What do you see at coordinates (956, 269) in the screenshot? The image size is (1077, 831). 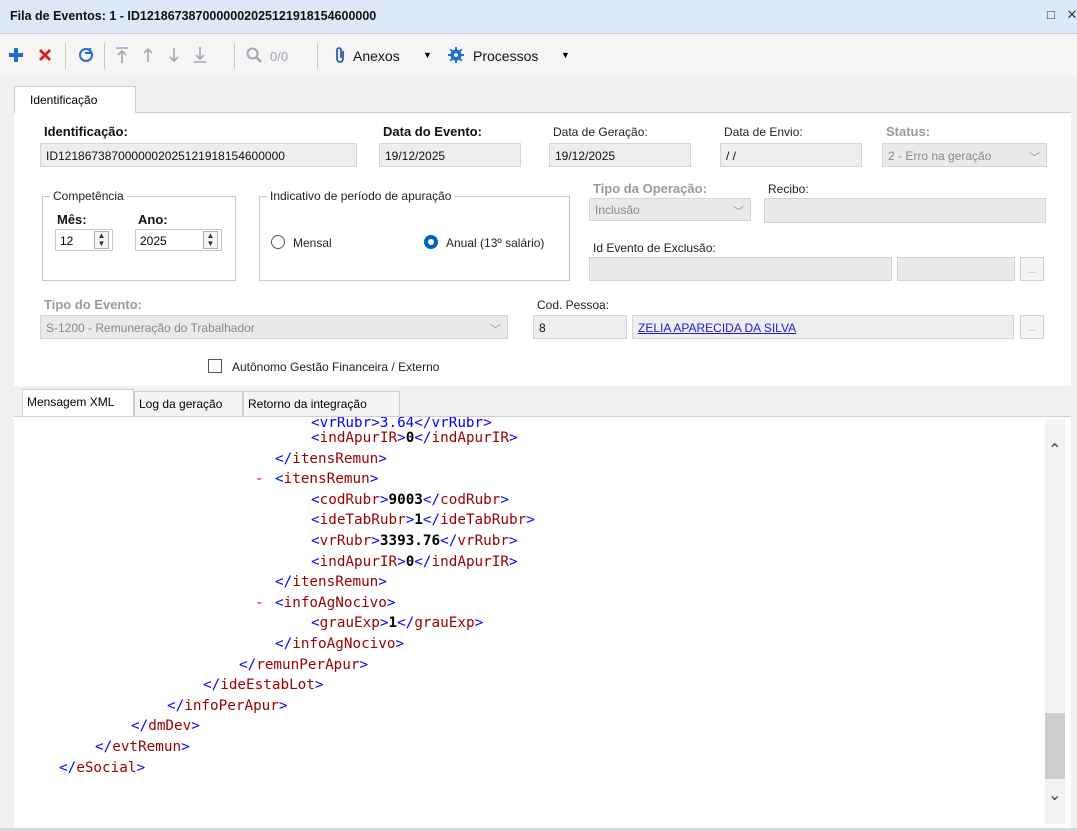 I see `id-exclusao-extra-field` at bounding box center [956, 269].